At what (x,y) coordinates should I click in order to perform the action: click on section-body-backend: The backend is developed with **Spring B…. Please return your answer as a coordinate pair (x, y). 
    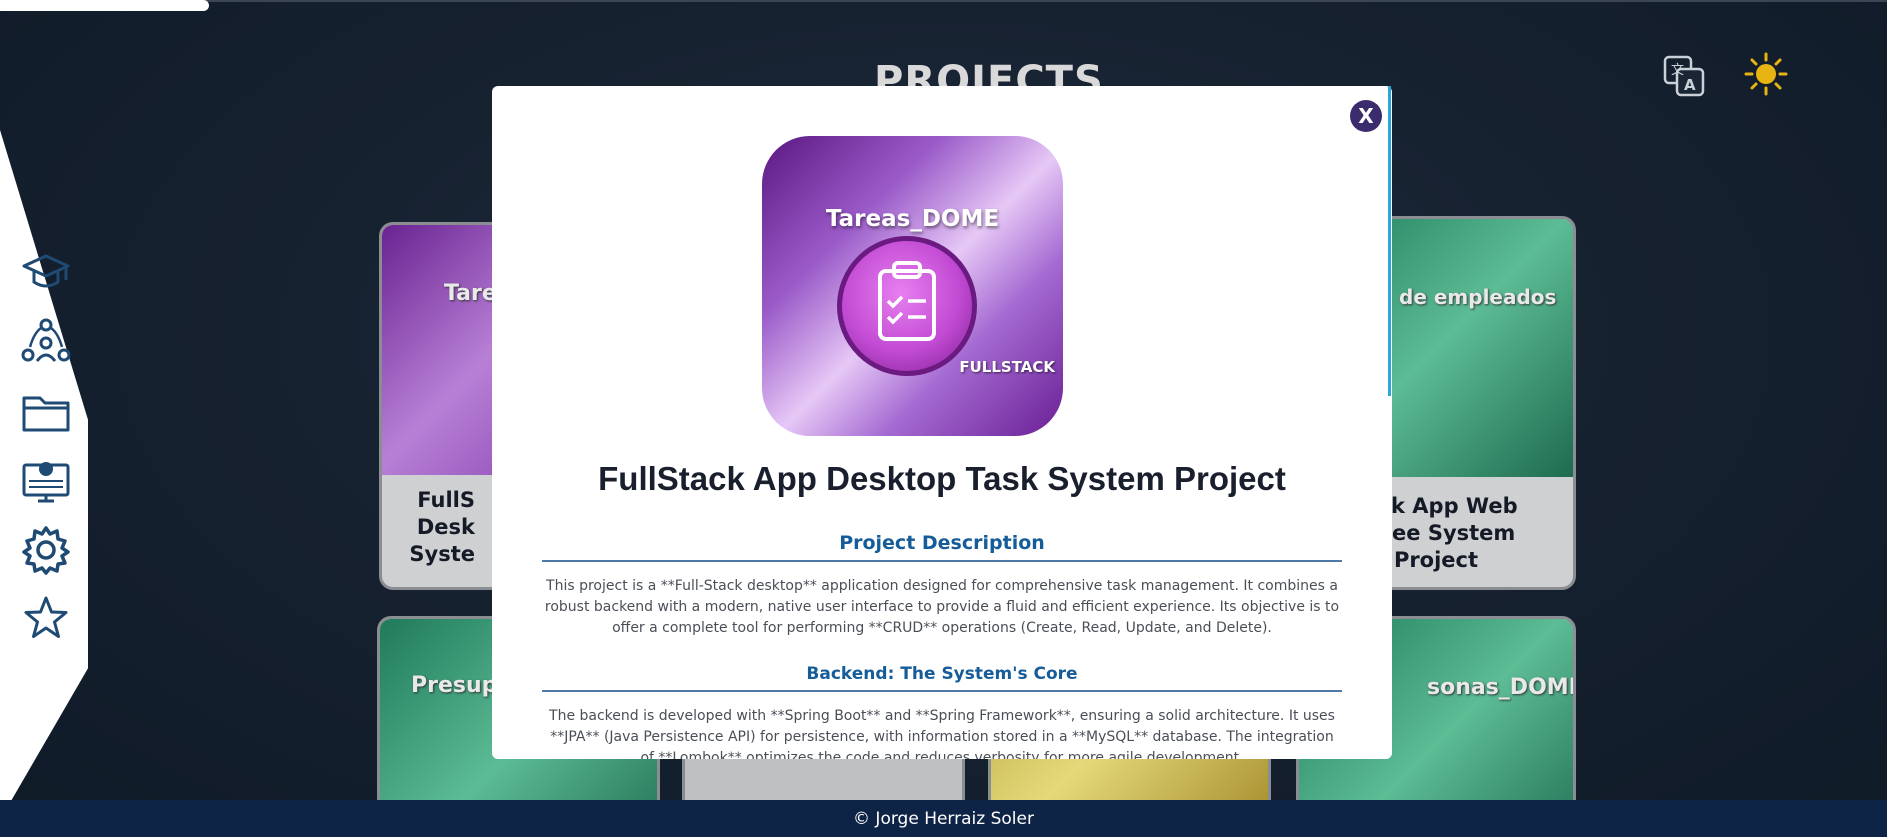
    Looking at the image, I should click on (942, 733).